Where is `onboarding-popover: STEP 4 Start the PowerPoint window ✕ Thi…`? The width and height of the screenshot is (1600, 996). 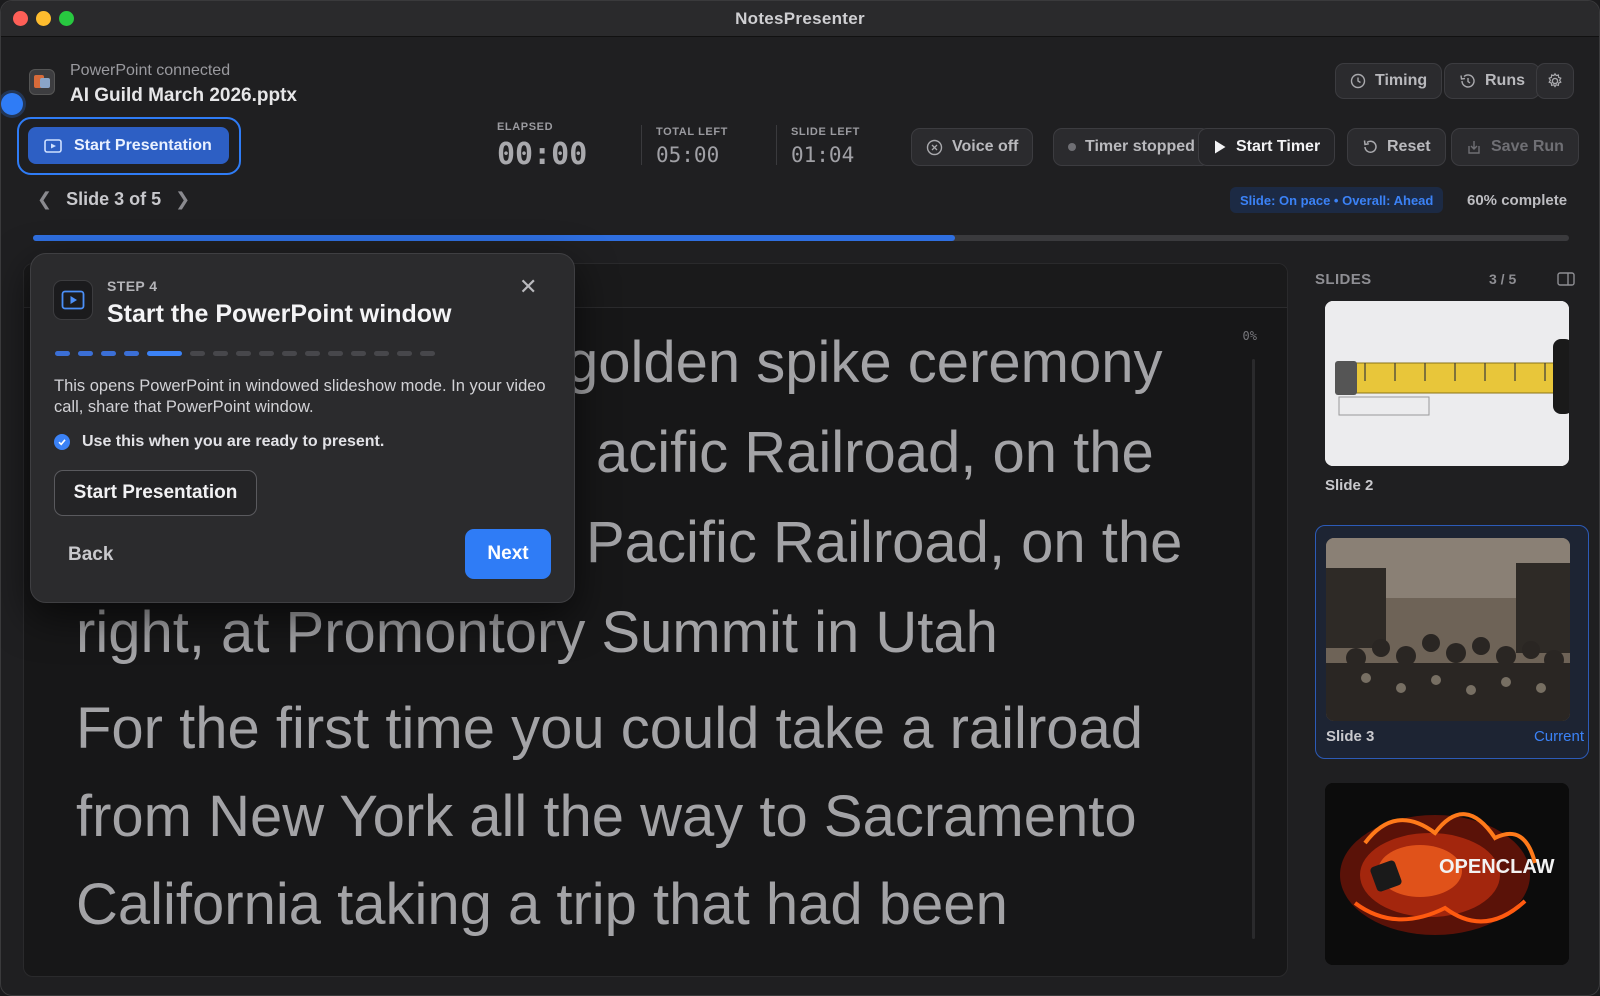
onboarding-popover: STEP 4 Start the PowerPoint window ✕ Thi… is located at coordinates (302, 428).